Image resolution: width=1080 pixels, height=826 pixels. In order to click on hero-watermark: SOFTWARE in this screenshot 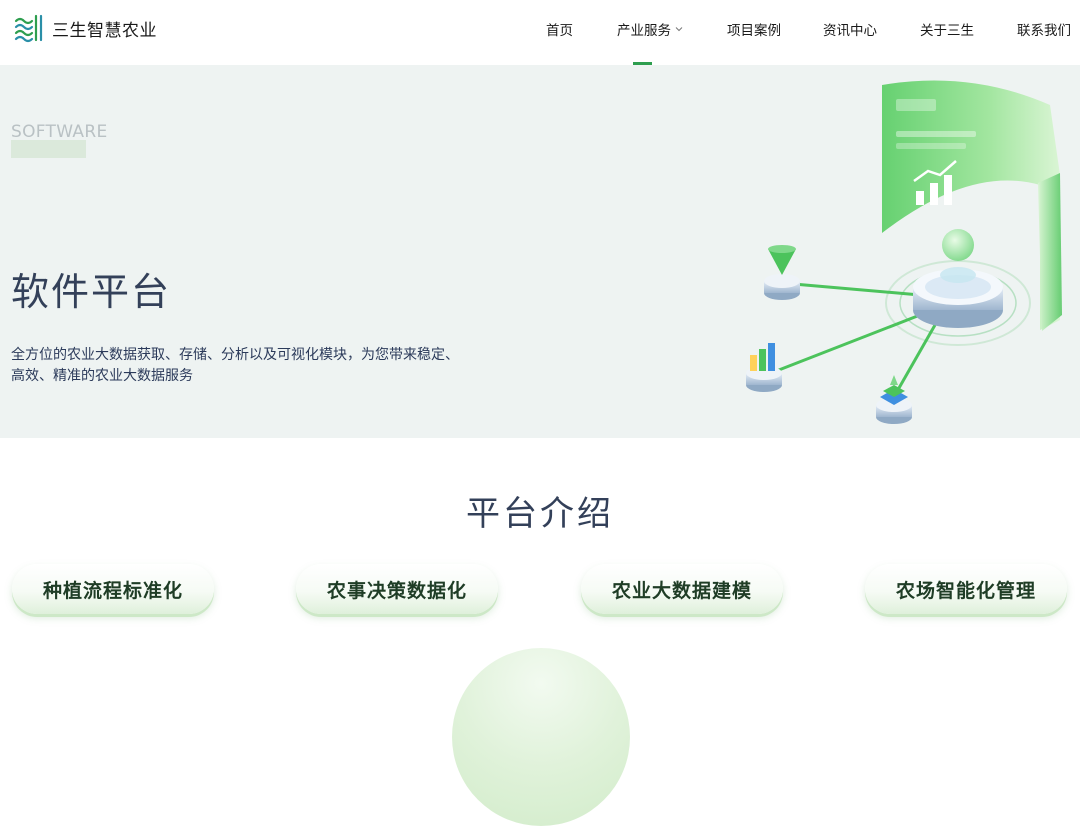, I will do `click(59, 132)`.